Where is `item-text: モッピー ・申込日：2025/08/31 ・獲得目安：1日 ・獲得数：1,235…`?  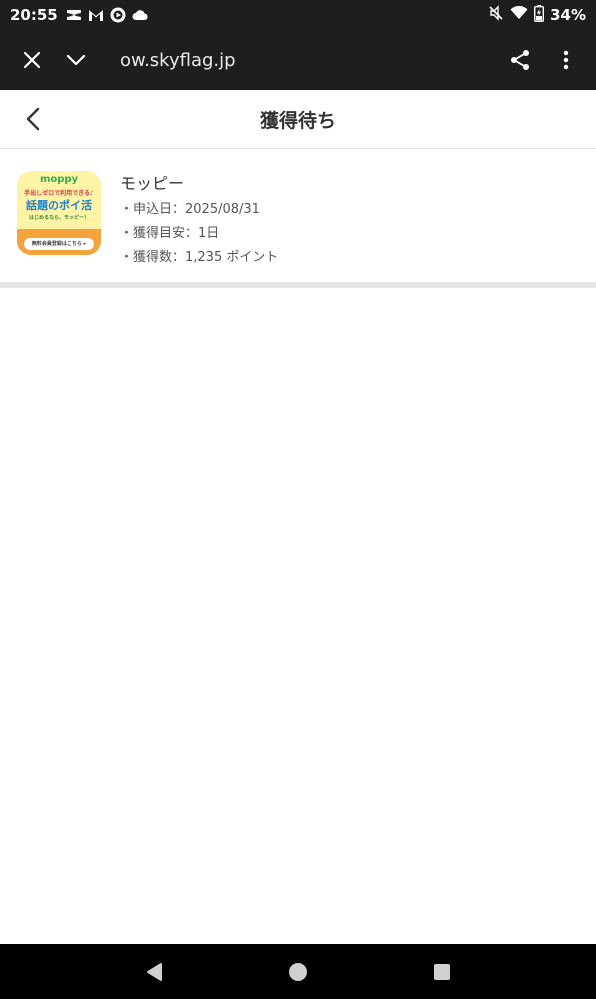 item-text: モッピー ・申込日：2025/08/31 ・獲得目安：1日 ・獲得数：1,235… is located at coordinates (199, 220).